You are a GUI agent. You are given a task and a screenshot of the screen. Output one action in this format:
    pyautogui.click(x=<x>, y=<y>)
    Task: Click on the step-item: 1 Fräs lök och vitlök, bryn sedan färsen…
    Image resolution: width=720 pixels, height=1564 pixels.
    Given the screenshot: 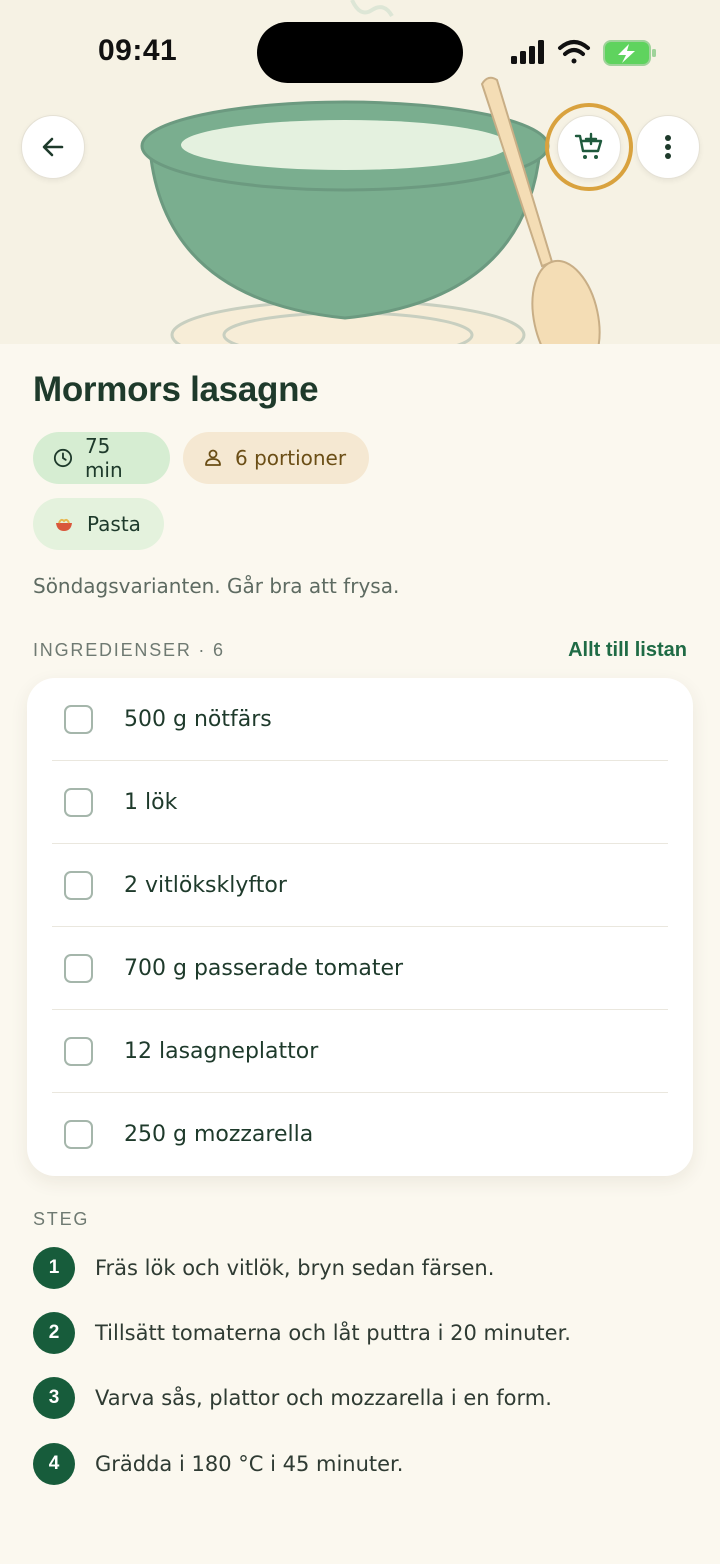 What is the action you would take?
    pyautogui.click(x=263, y=1268)
    